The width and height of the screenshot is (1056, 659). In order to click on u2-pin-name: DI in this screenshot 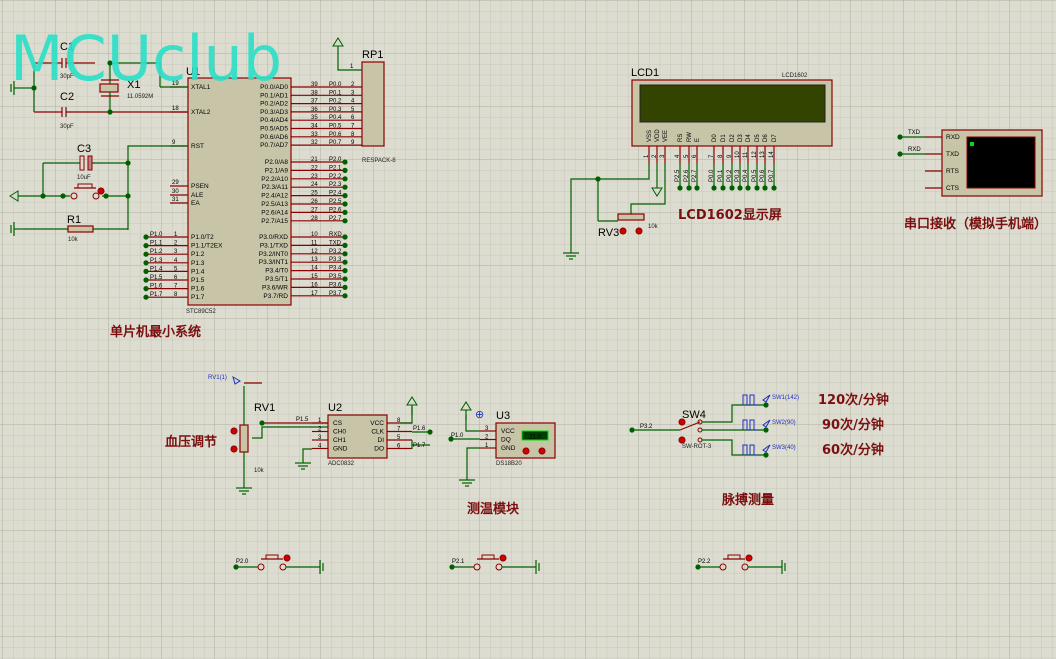, I will do `click(381, 440)`.